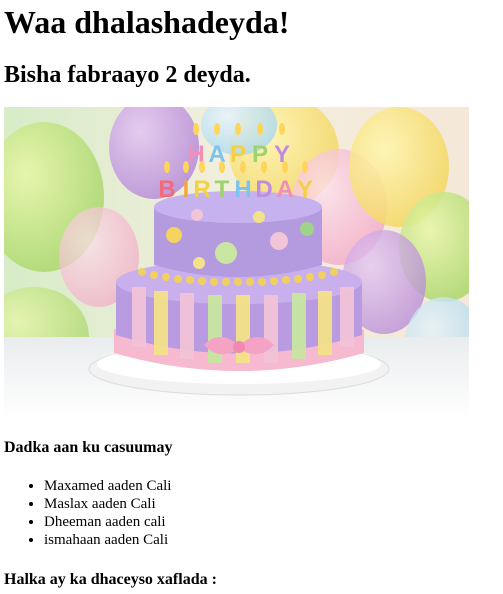 This screenshot has height=594, width=503. I want to click on svg-text: T, so click(222, 189).